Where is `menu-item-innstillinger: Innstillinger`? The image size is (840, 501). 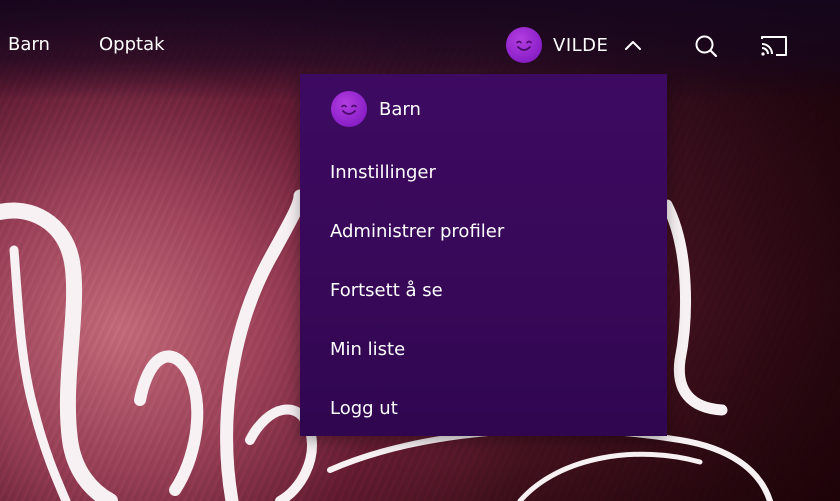
menu-item-innstillinger: Innstillinger is located at coordinates (383, 172).